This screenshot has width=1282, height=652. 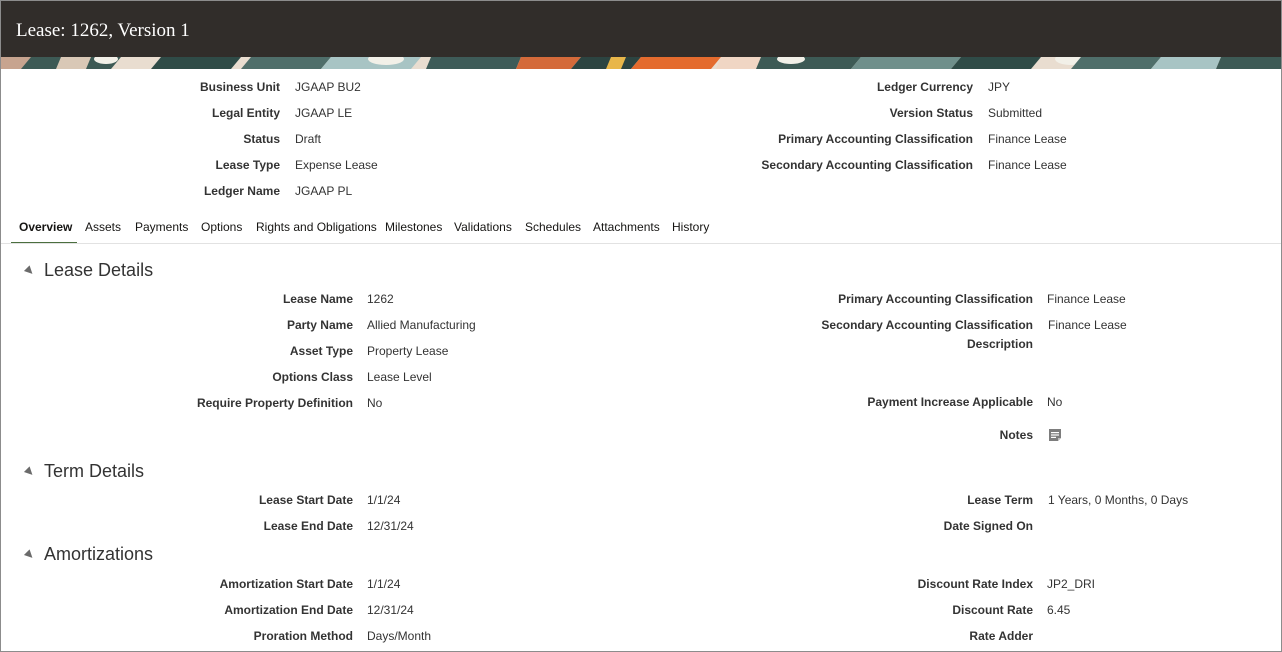 I want to click on tab-attachments: Attachments, so click(x=626, y=228).